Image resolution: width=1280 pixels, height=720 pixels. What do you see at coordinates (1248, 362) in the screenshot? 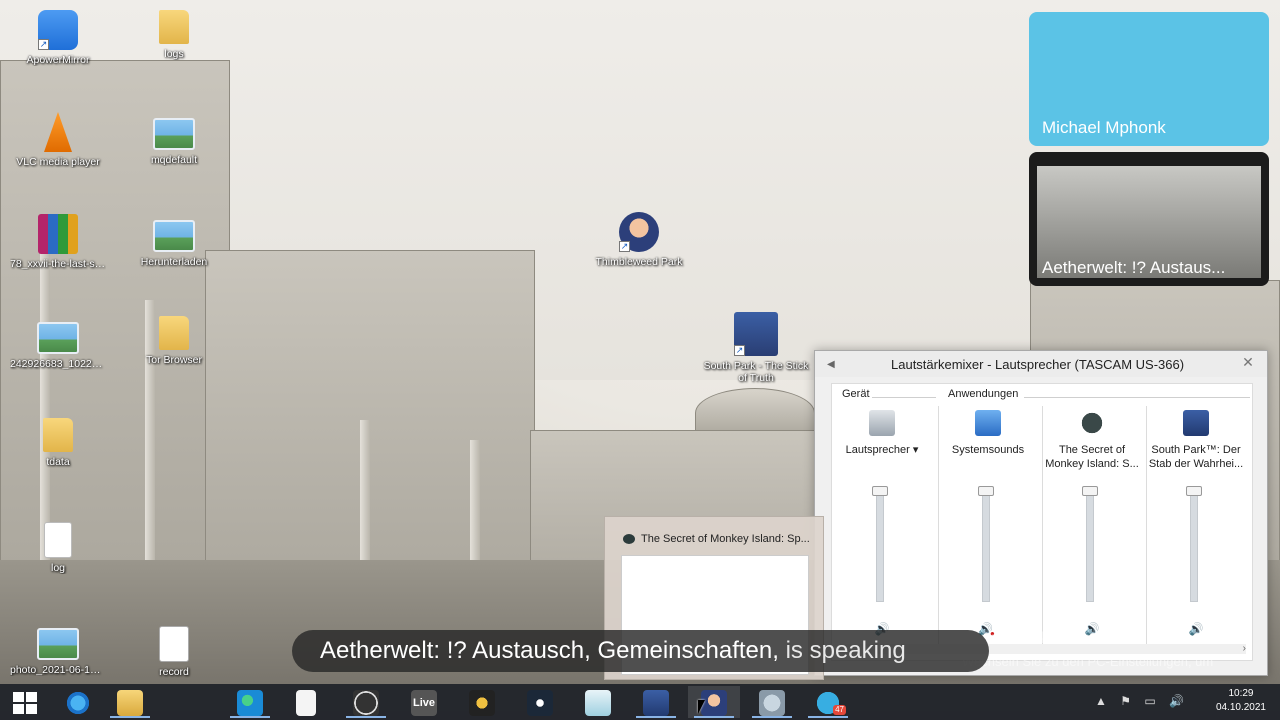
I see `close-button: ✕` at bounding box center [1248, 362].